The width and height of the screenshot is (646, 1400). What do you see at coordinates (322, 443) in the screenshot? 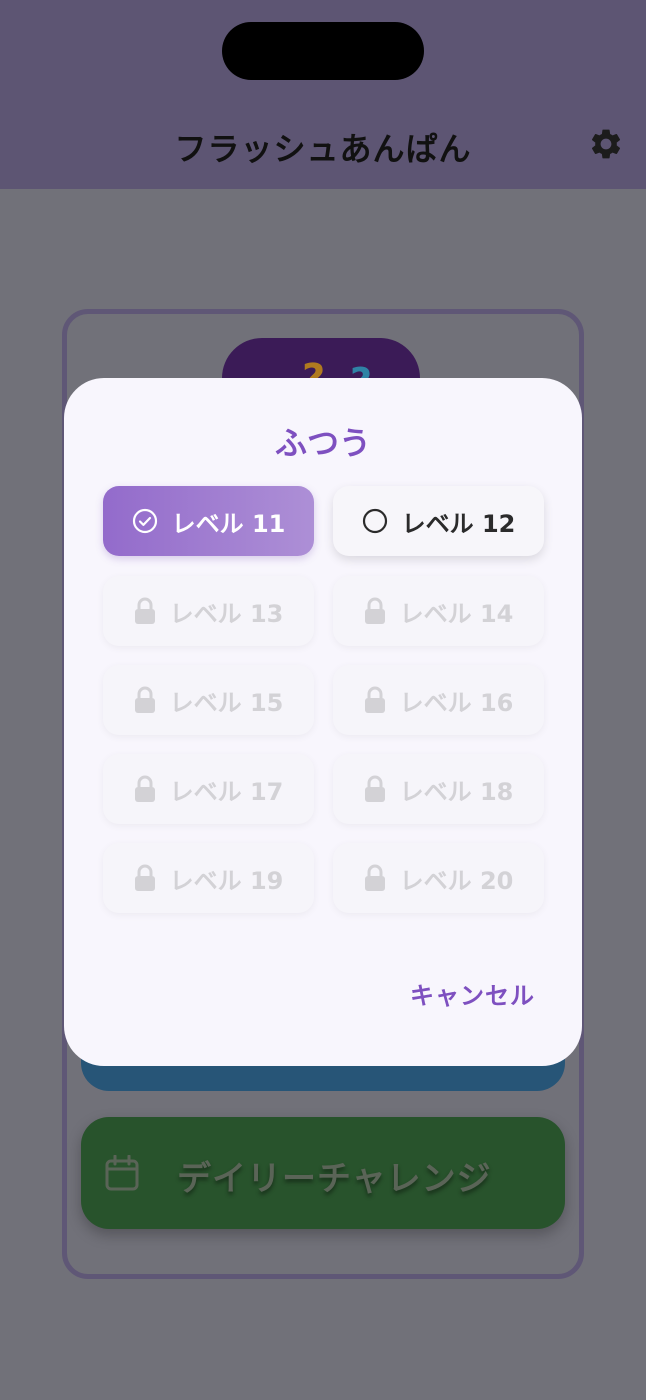
I see `dialog-title: ふつう` at bounding box center [322, 443].